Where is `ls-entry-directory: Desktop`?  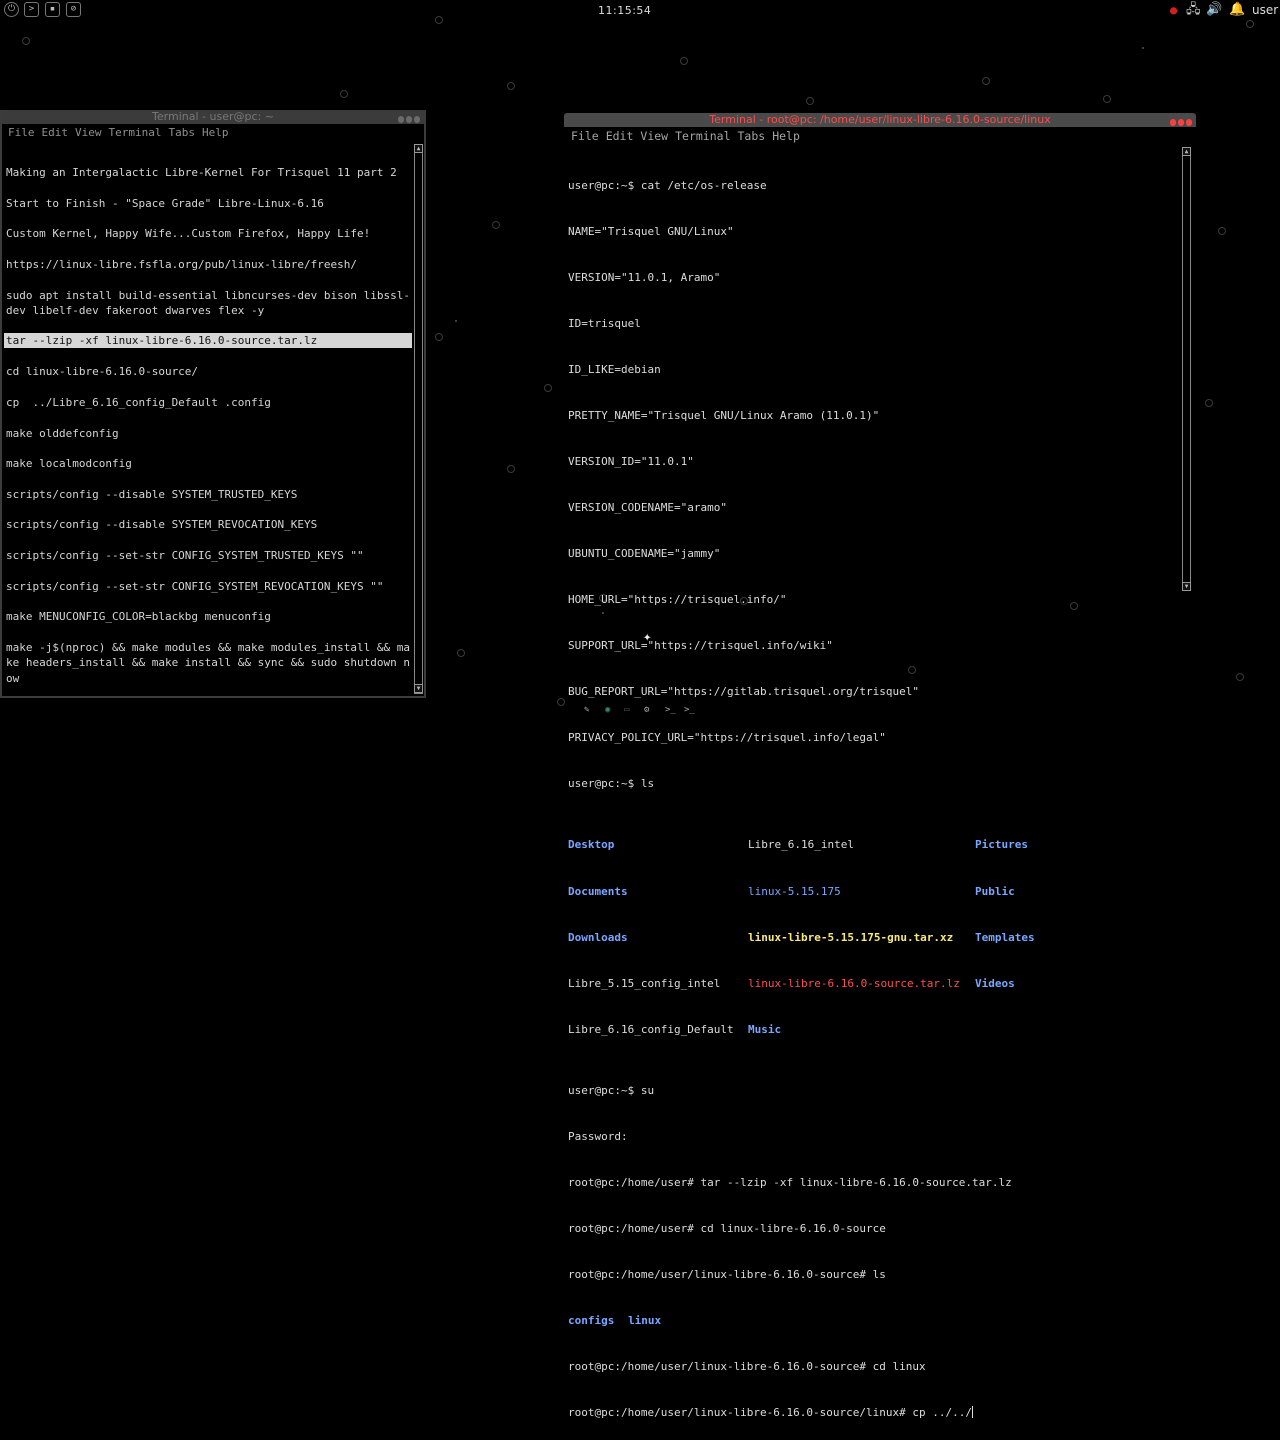 ls-entry-directory: Desktop is located at coordinates (591, 845).